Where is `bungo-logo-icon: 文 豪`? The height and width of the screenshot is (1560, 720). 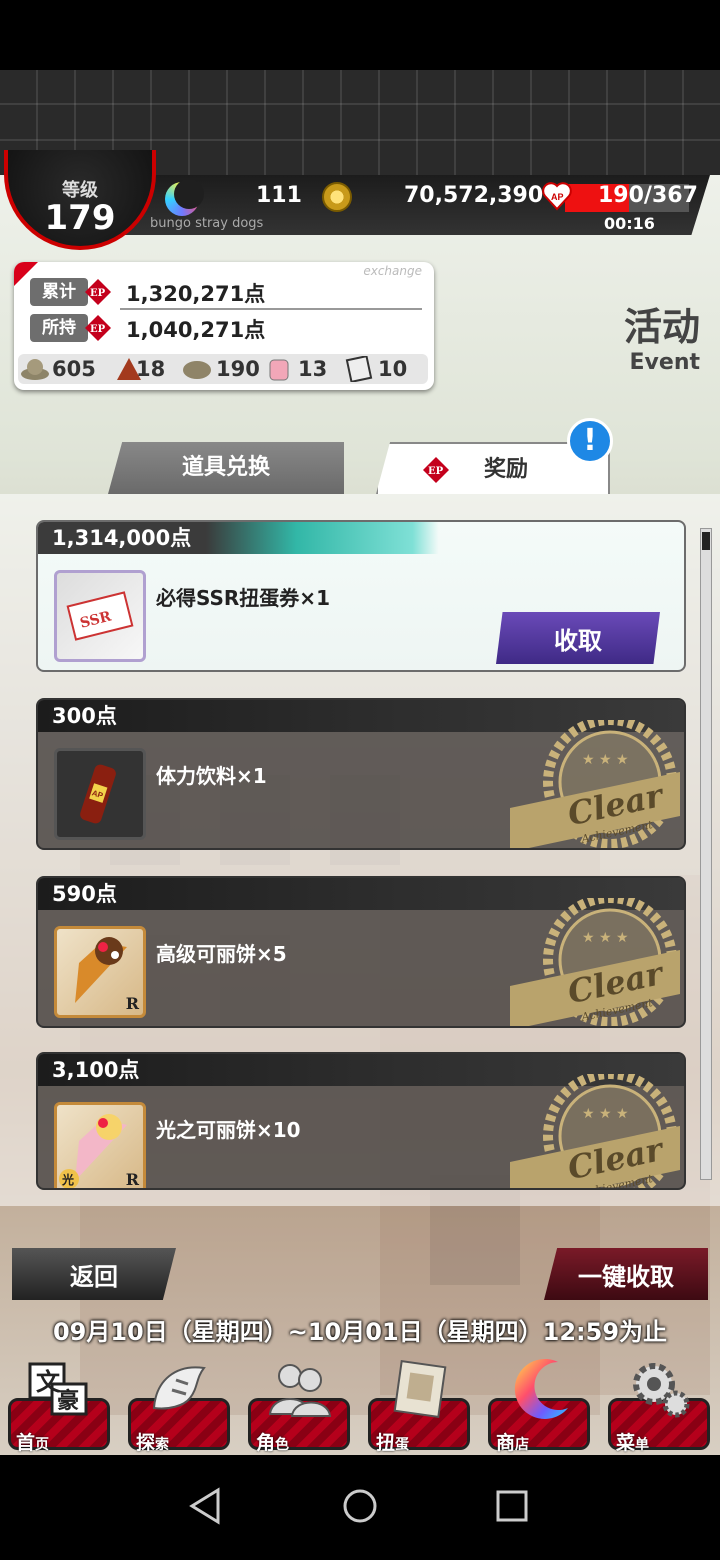 bungo-logo-icon: 文 豪 is located at coordinates (58, 1389).